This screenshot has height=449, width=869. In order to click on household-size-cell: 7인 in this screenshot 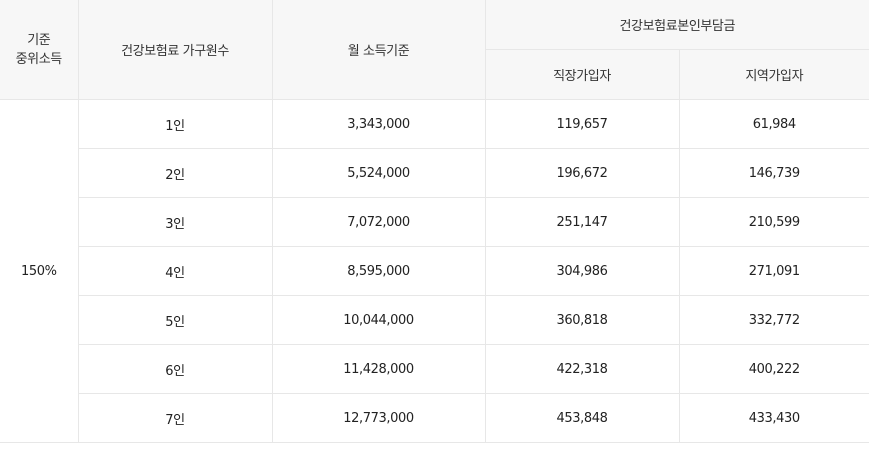, I will do `click(175, 418)`.